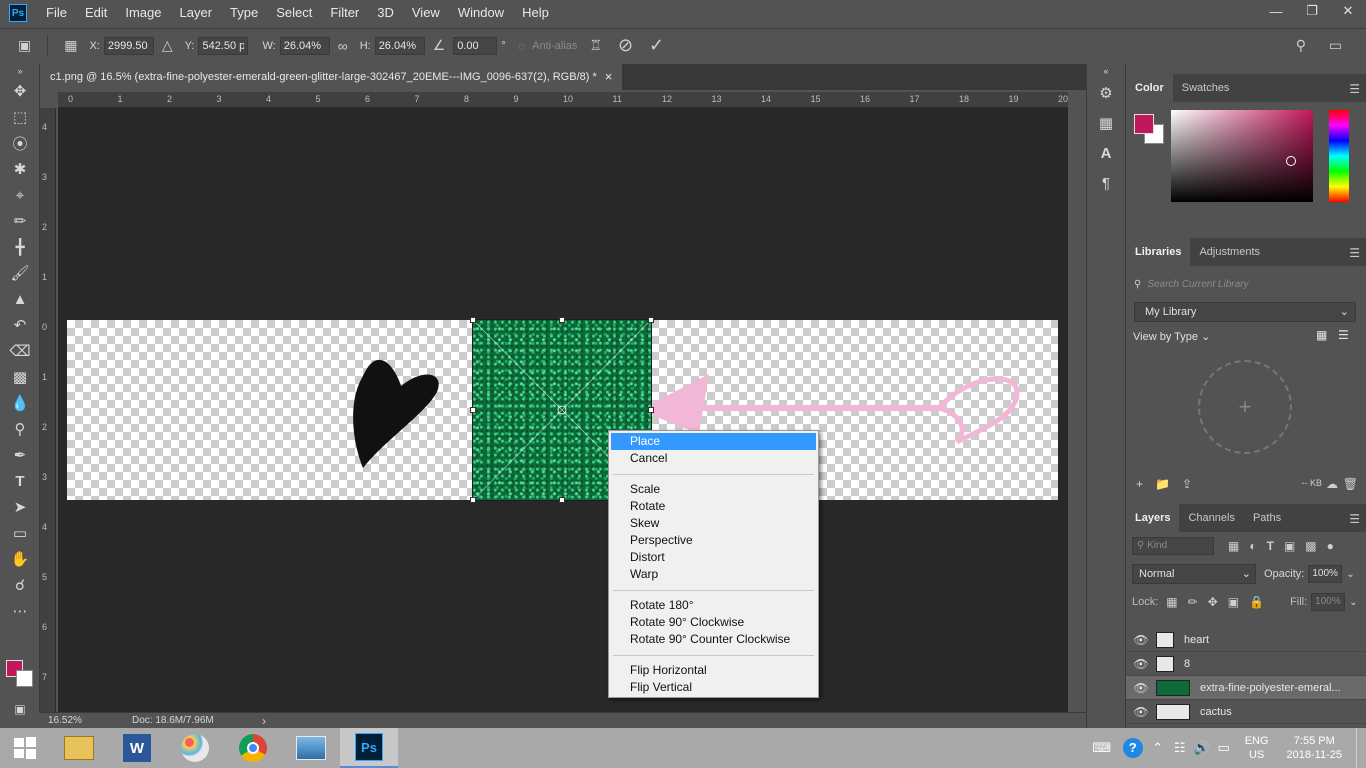 The width and height of the screenshot is (1366, 768). I want to click on crop-tool-icon: ⌖, so click(20, 195).